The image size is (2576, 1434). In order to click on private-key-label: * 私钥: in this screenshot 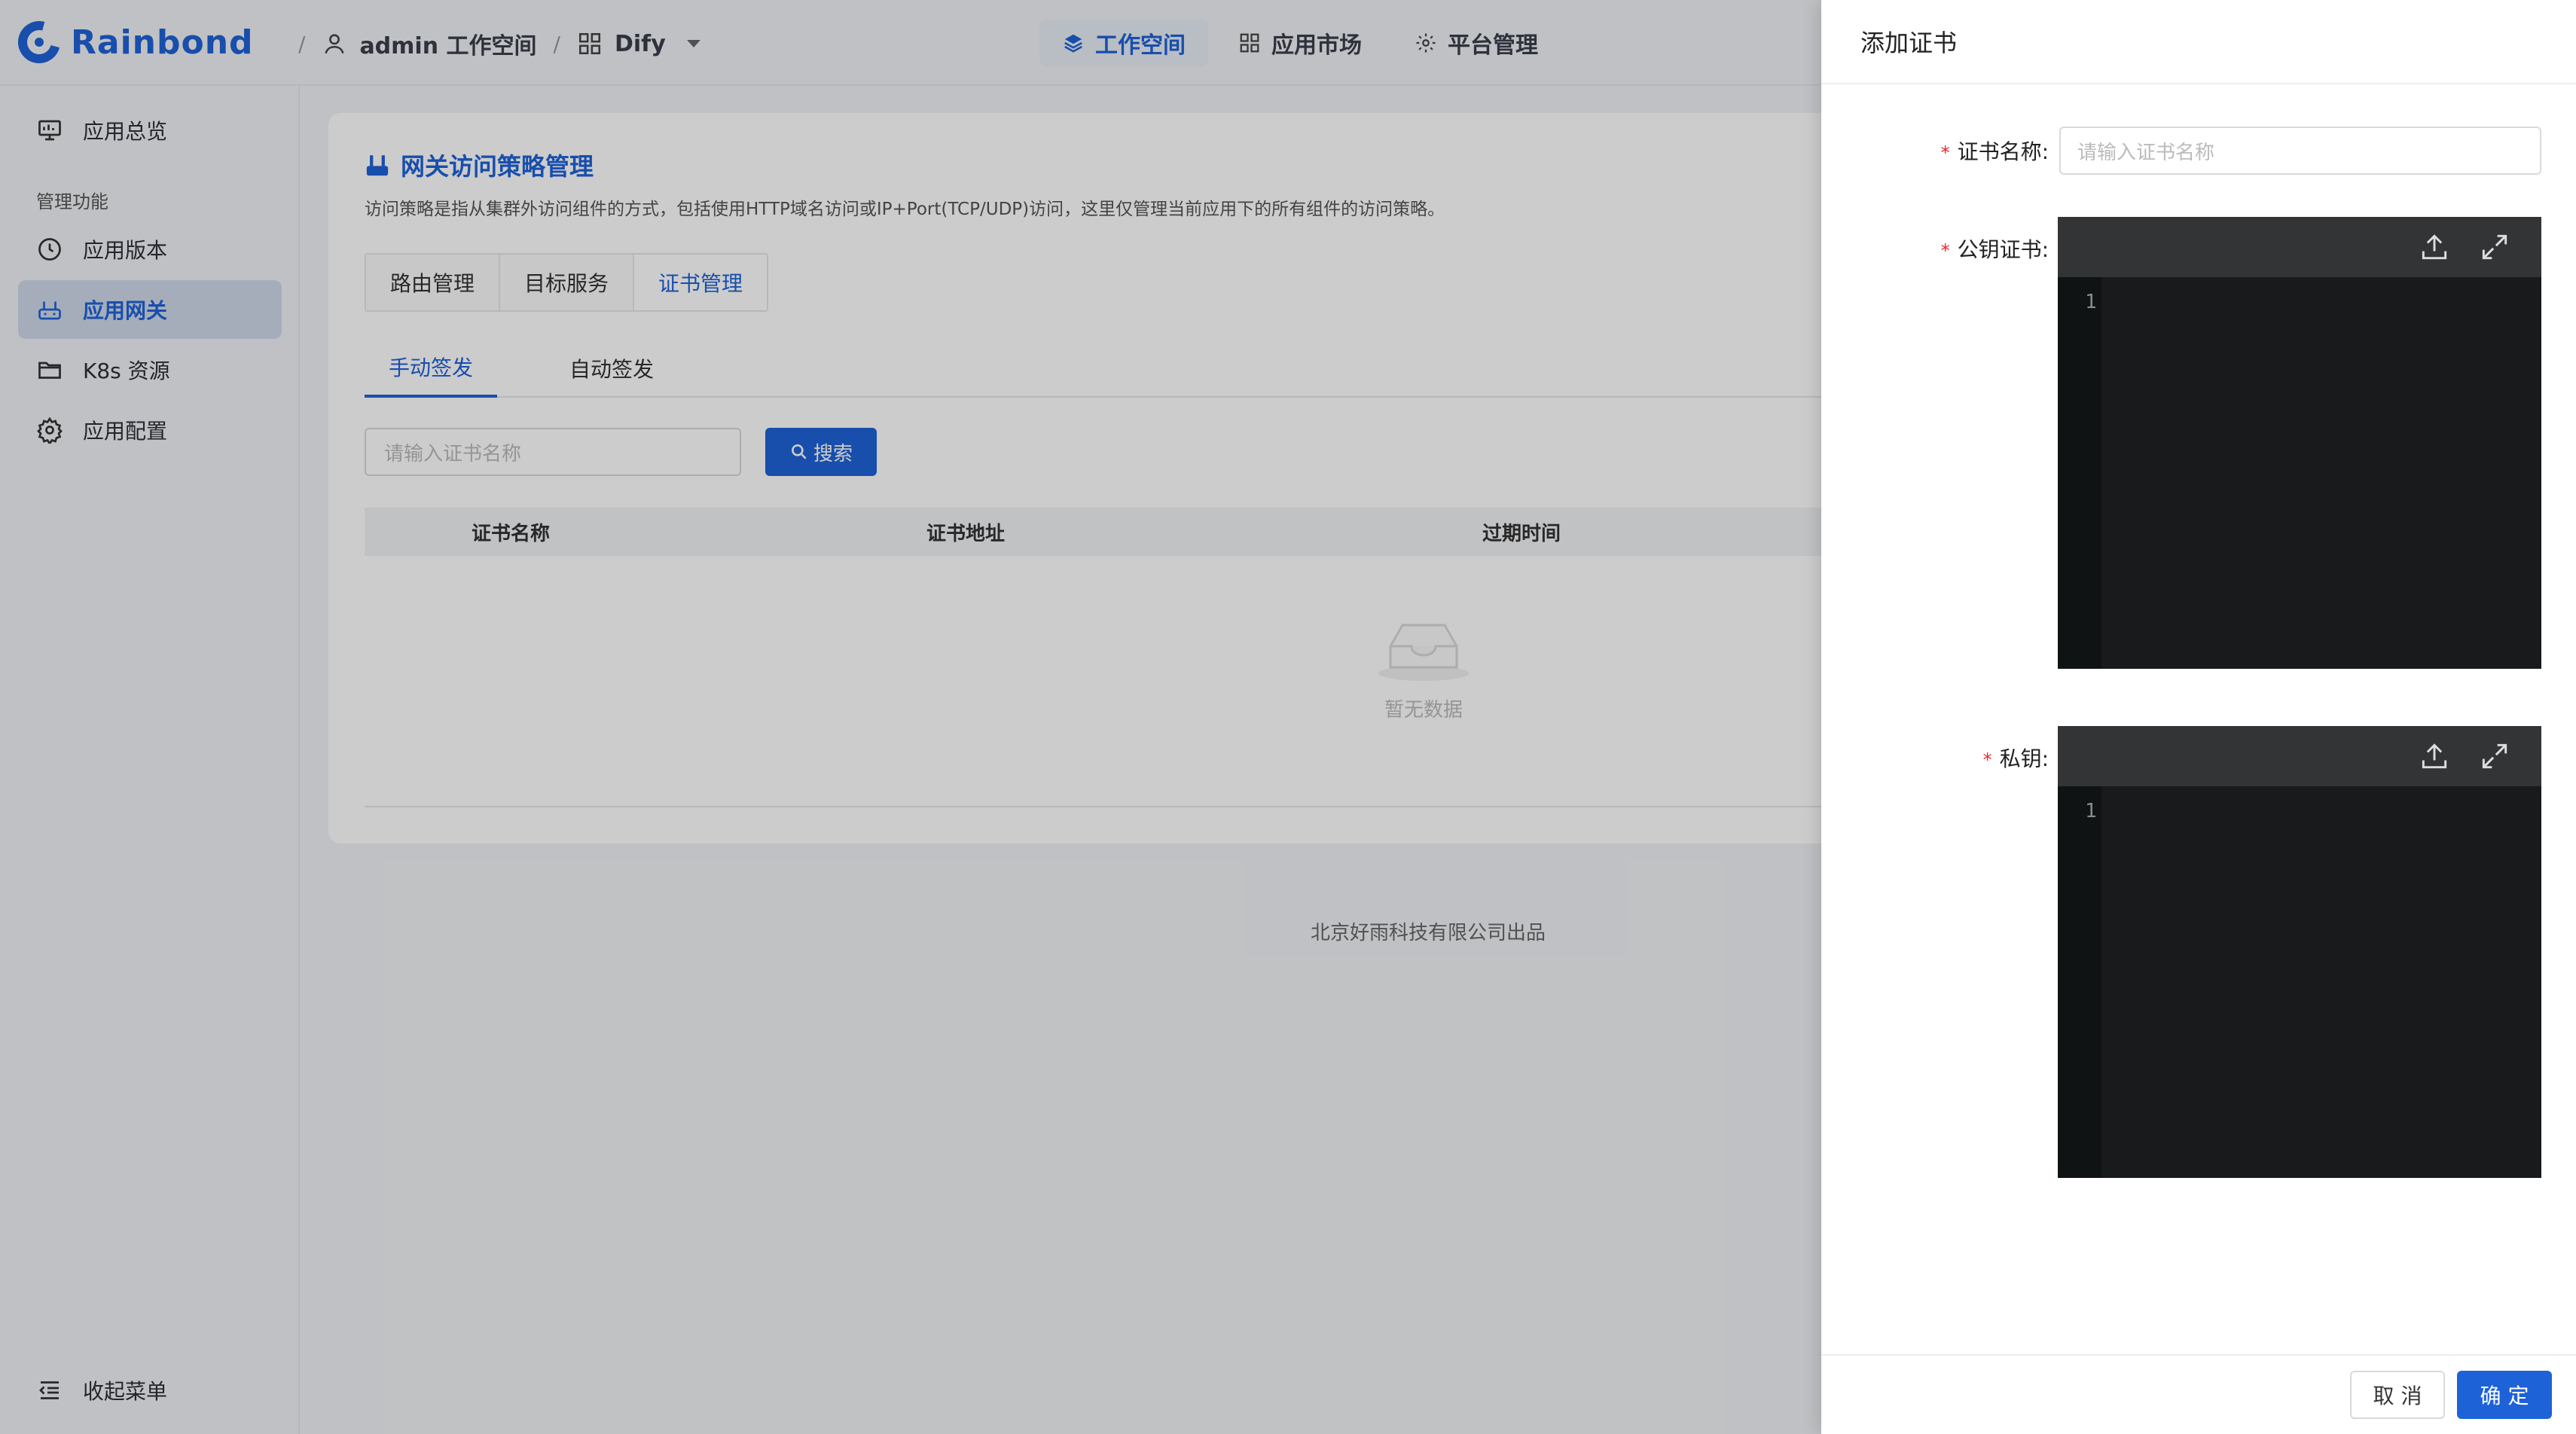, I will do `click(1989, 758)`.